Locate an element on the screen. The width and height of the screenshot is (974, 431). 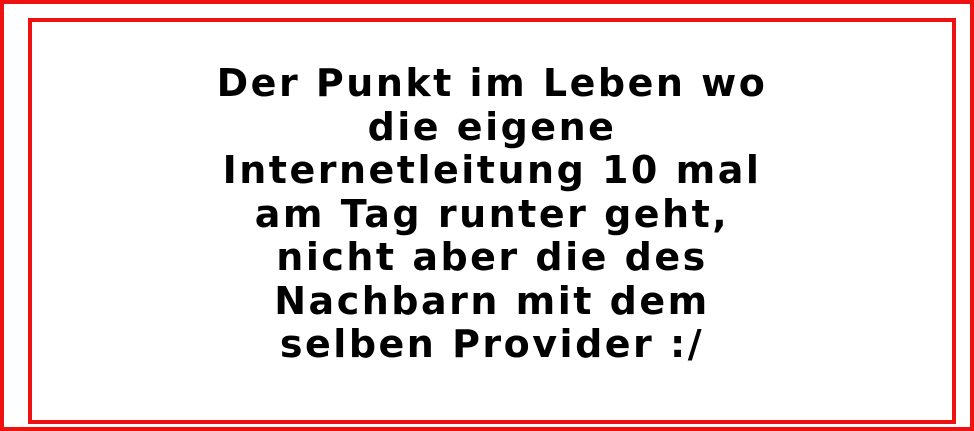
meme-text-line-6: Nachbarn mit dem is located at coordinates (492, 300).